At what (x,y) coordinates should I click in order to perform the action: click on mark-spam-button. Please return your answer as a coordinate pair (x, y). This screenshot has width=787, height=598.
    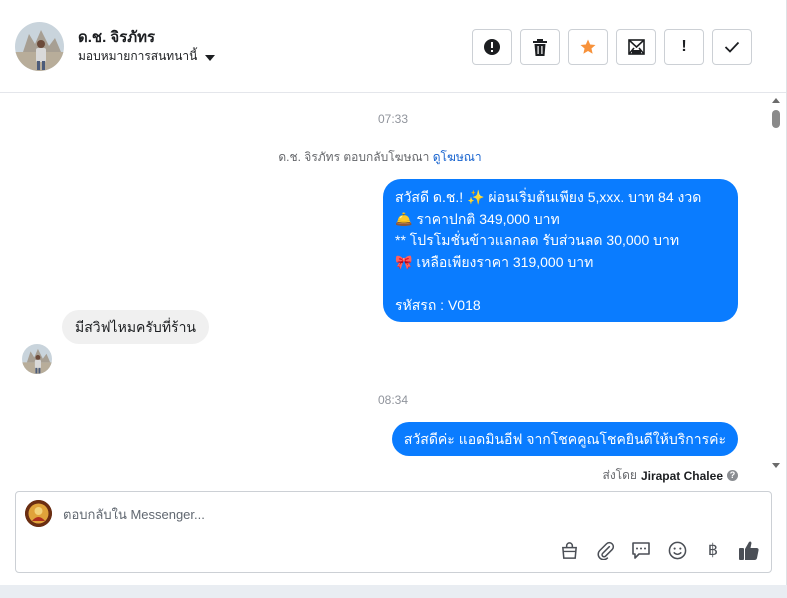
    Looking at the image, I should click on (492, 47).